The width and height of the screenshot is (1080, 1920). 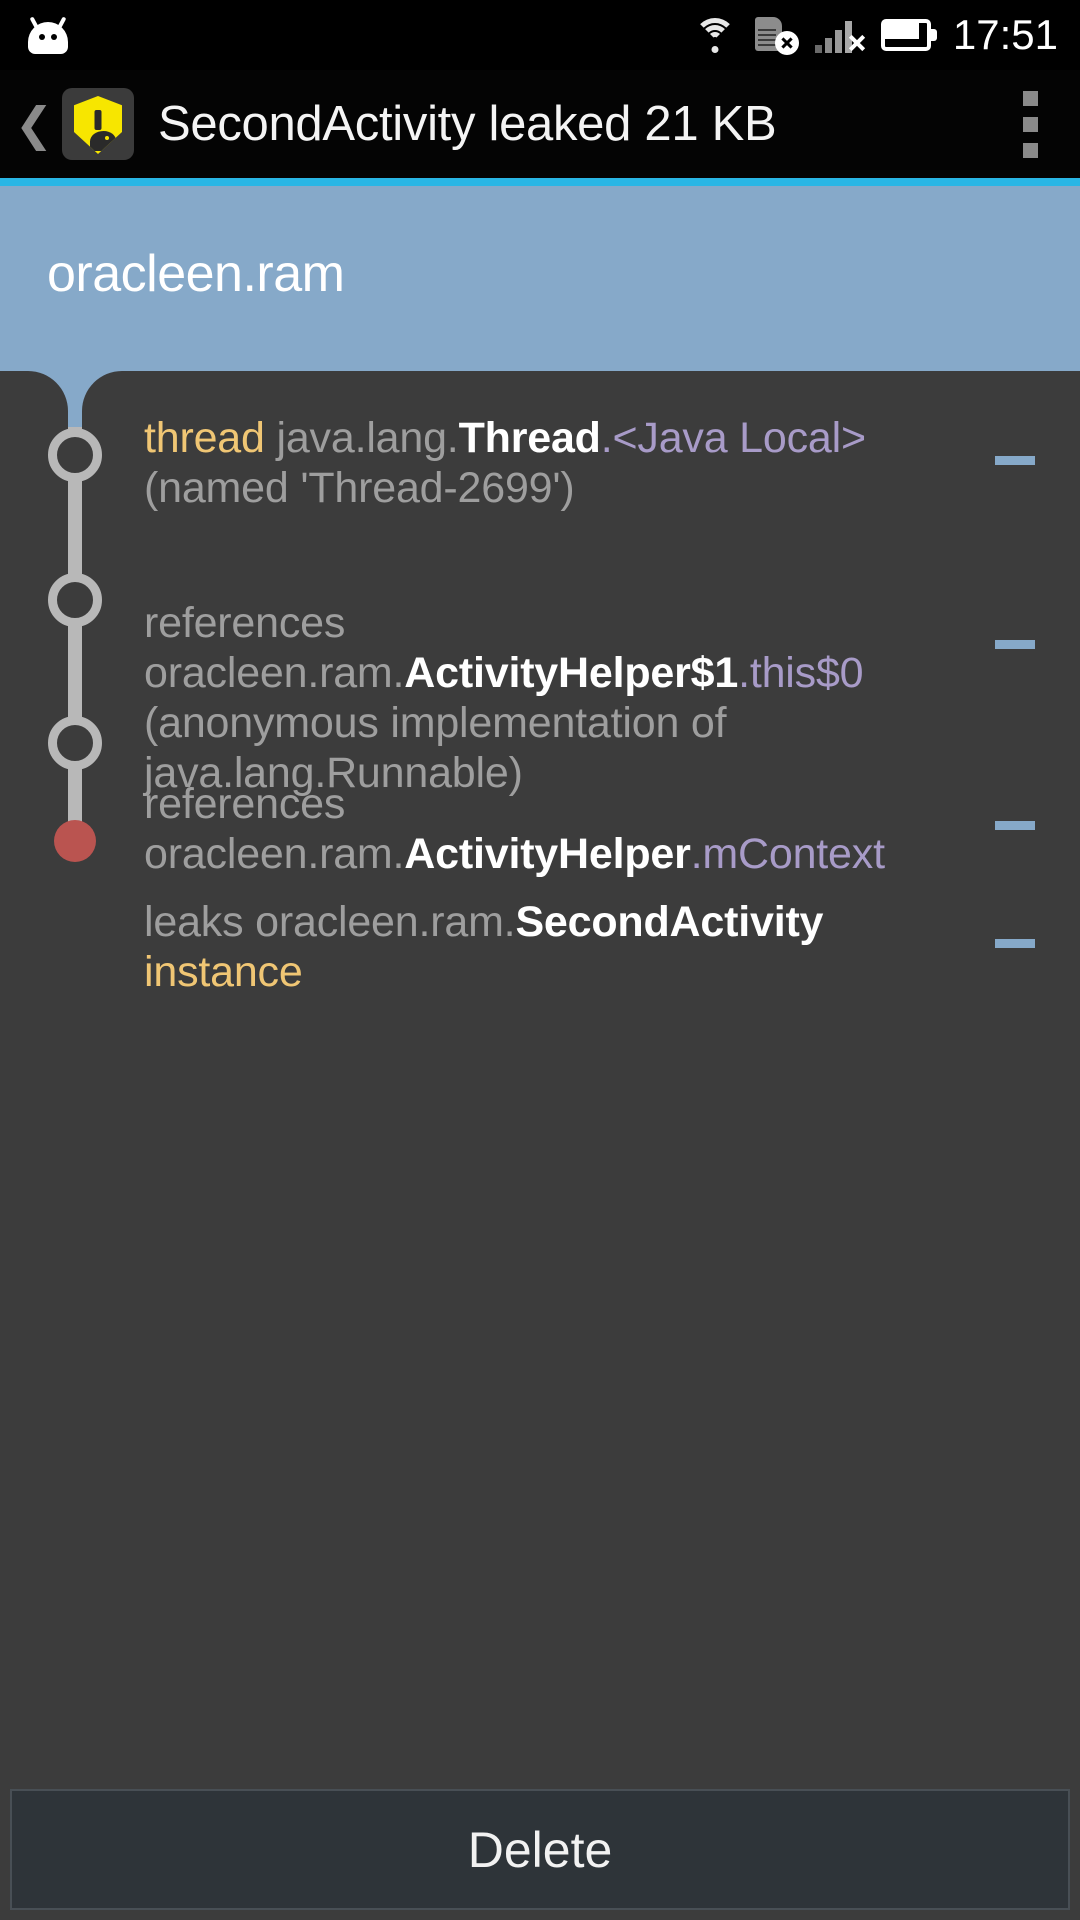 What do you see at coordinates (540, 182) in the screenshot?
I see `accent-divider` at bounding box center [540, 182].